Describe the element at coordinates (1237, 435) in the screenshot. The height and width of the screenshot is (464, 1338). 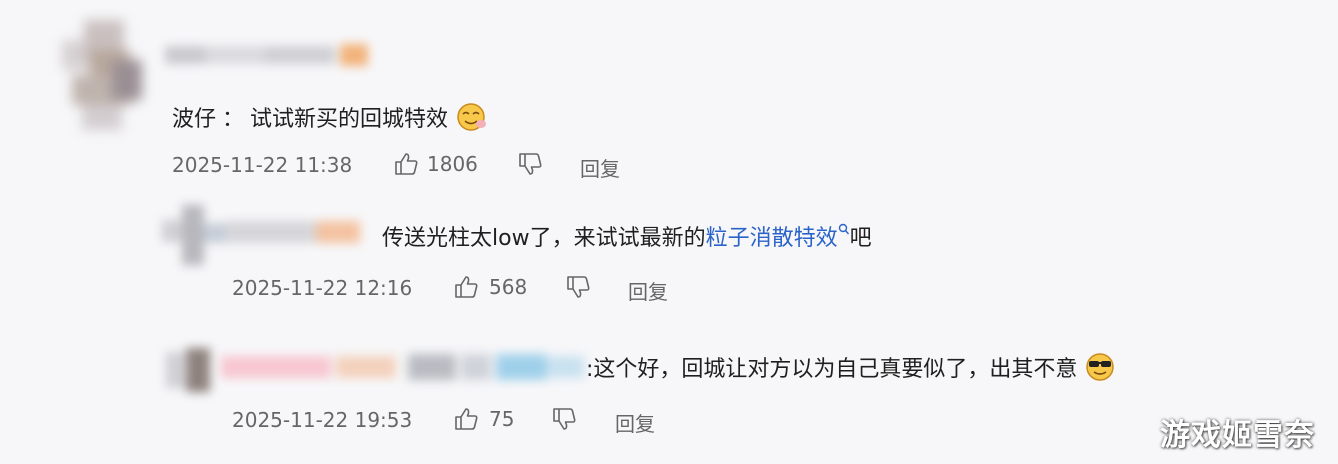
I see `watermark: 游戏姬雪奈` at that location.